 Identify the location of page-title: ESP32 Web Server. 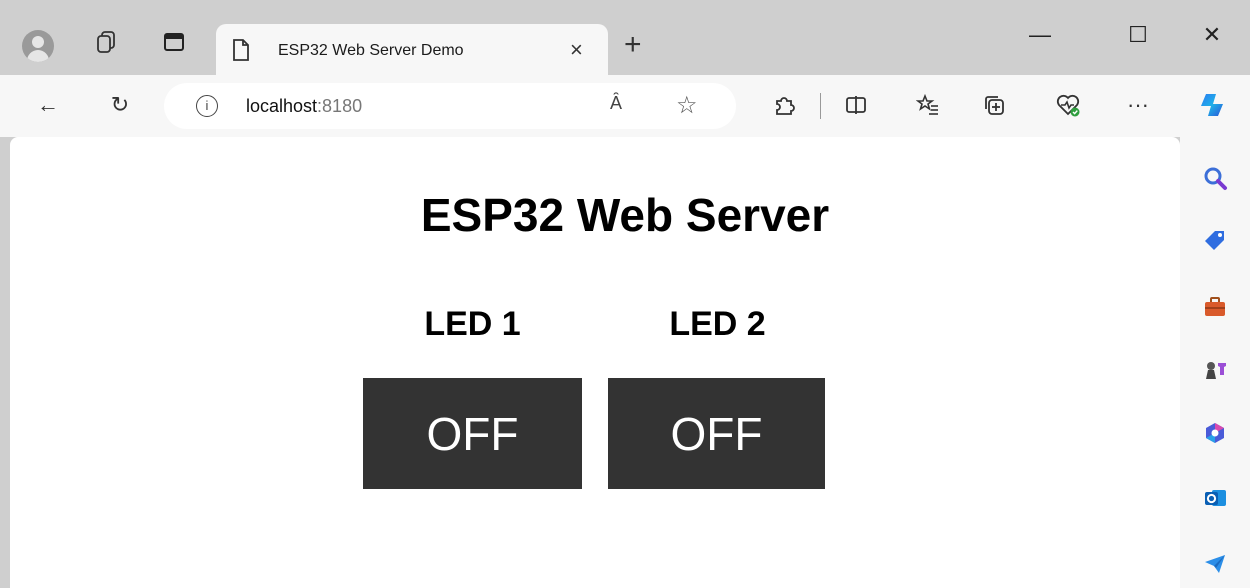
(625, 215).